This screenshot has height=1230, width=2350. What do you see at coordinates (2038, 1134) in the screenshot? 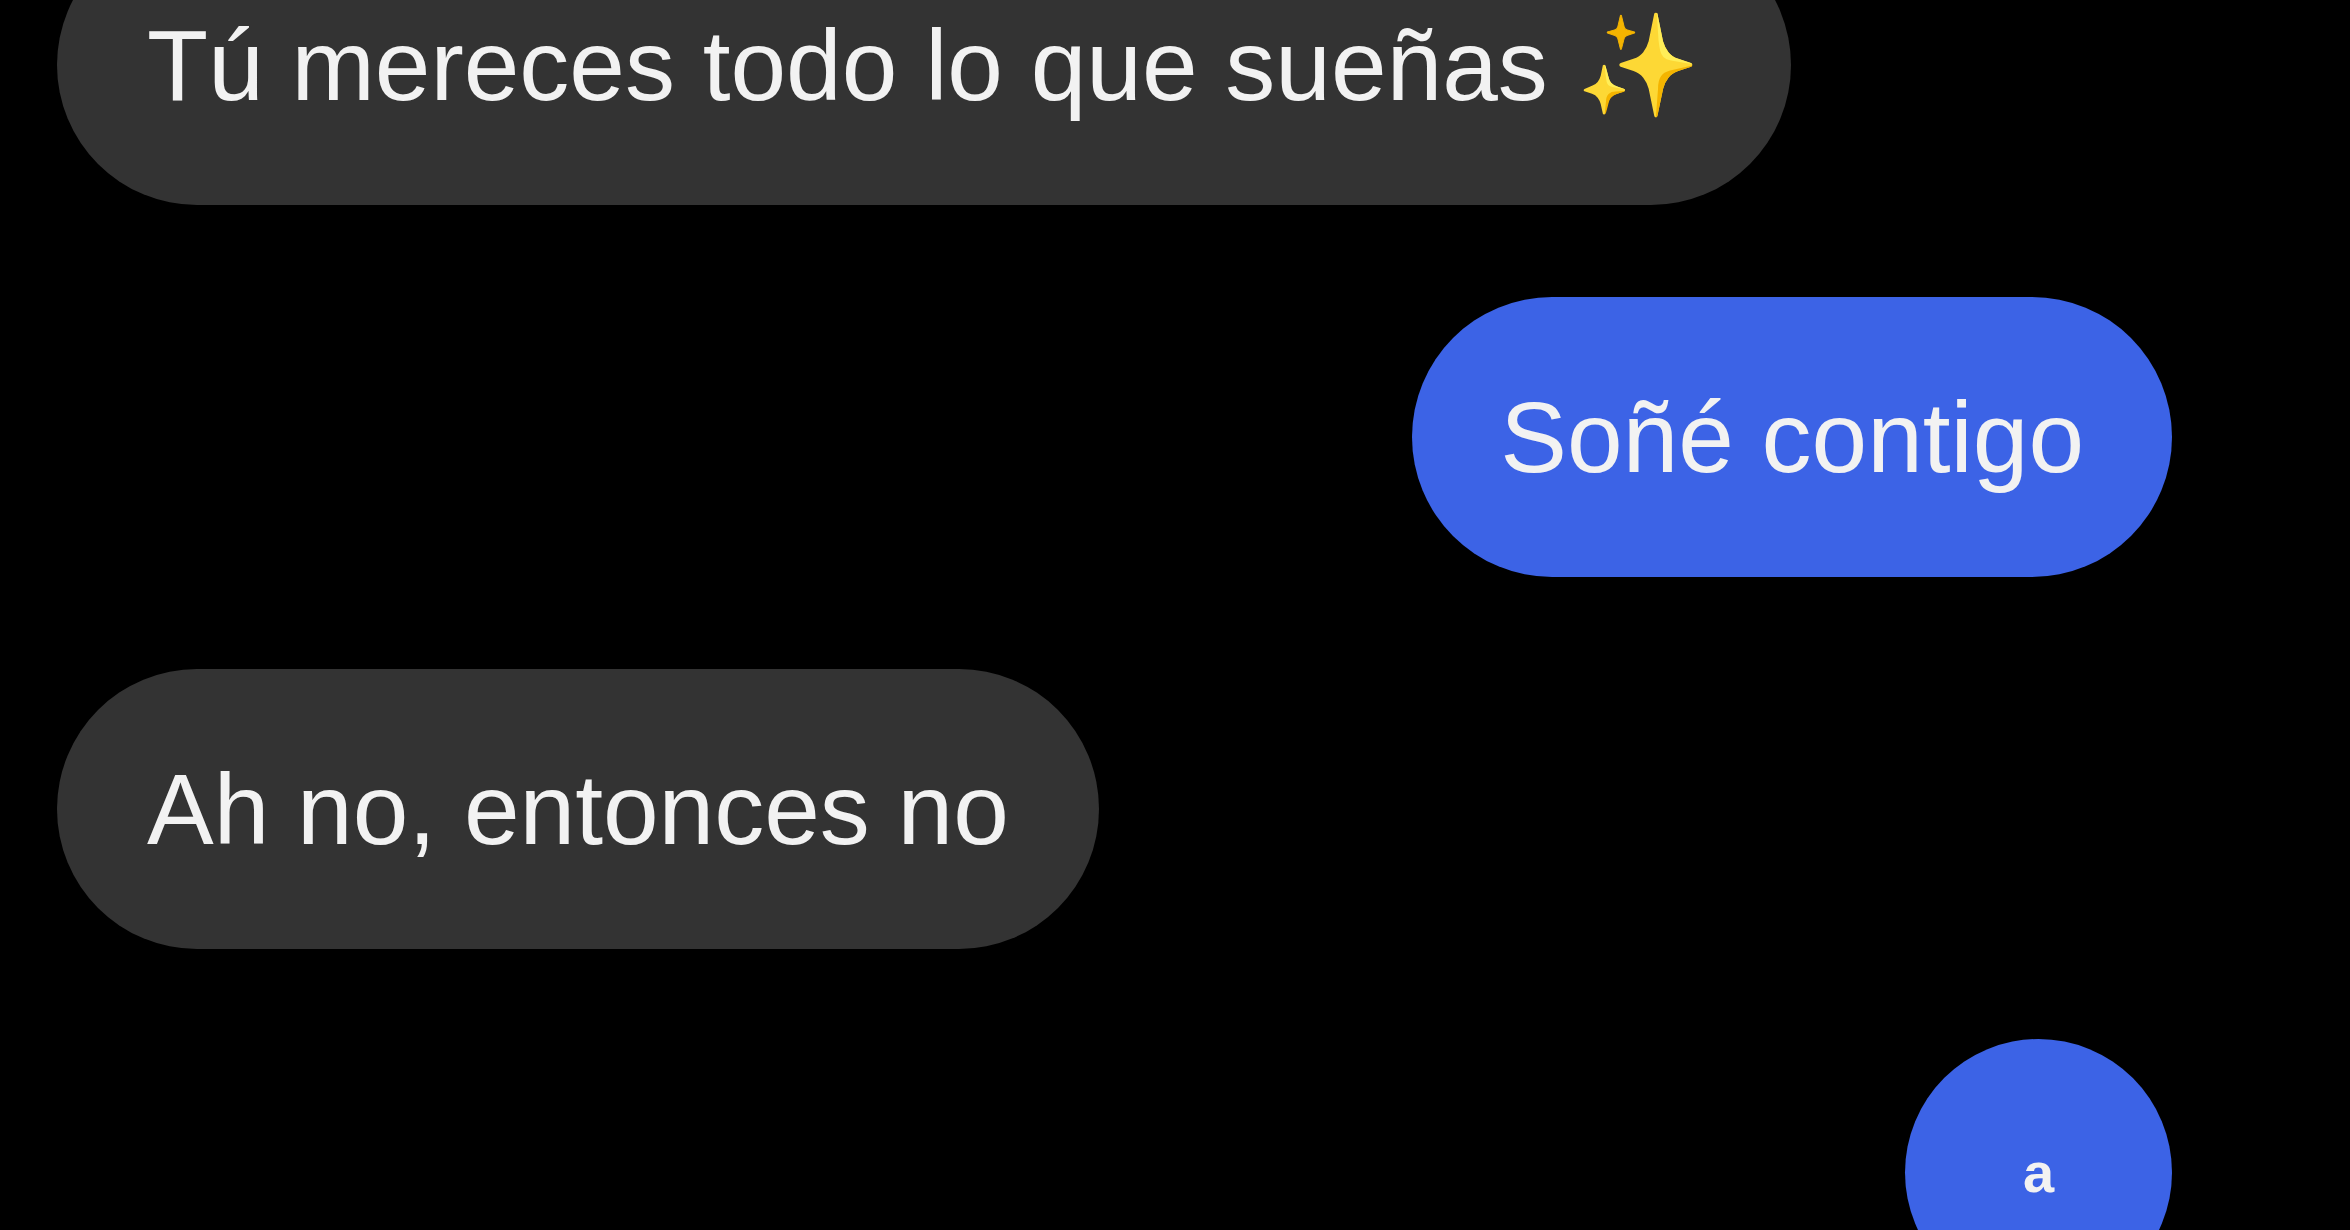
I see `message-bubble: a` at bounding box center [2038, 1134].